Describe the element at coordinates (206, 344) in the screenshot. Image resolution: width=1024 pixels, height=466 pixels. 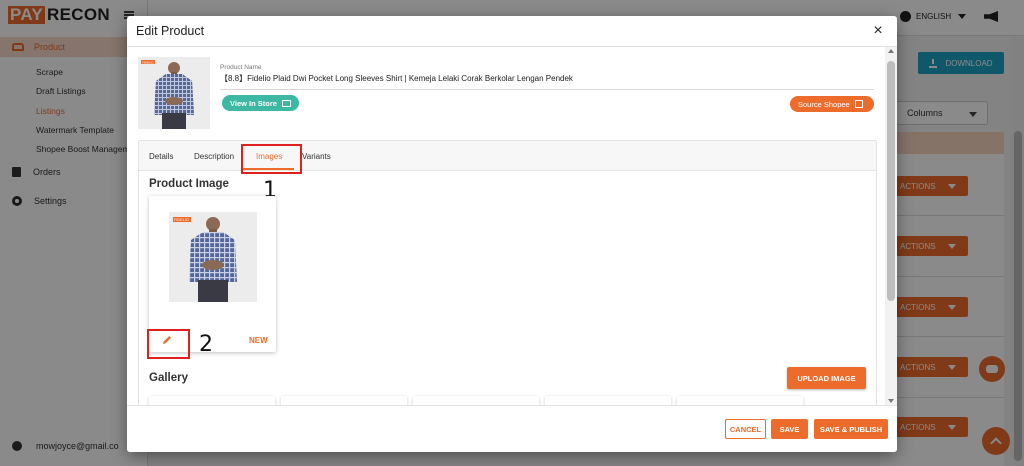
I see `callout-number-2: 2` at that location.